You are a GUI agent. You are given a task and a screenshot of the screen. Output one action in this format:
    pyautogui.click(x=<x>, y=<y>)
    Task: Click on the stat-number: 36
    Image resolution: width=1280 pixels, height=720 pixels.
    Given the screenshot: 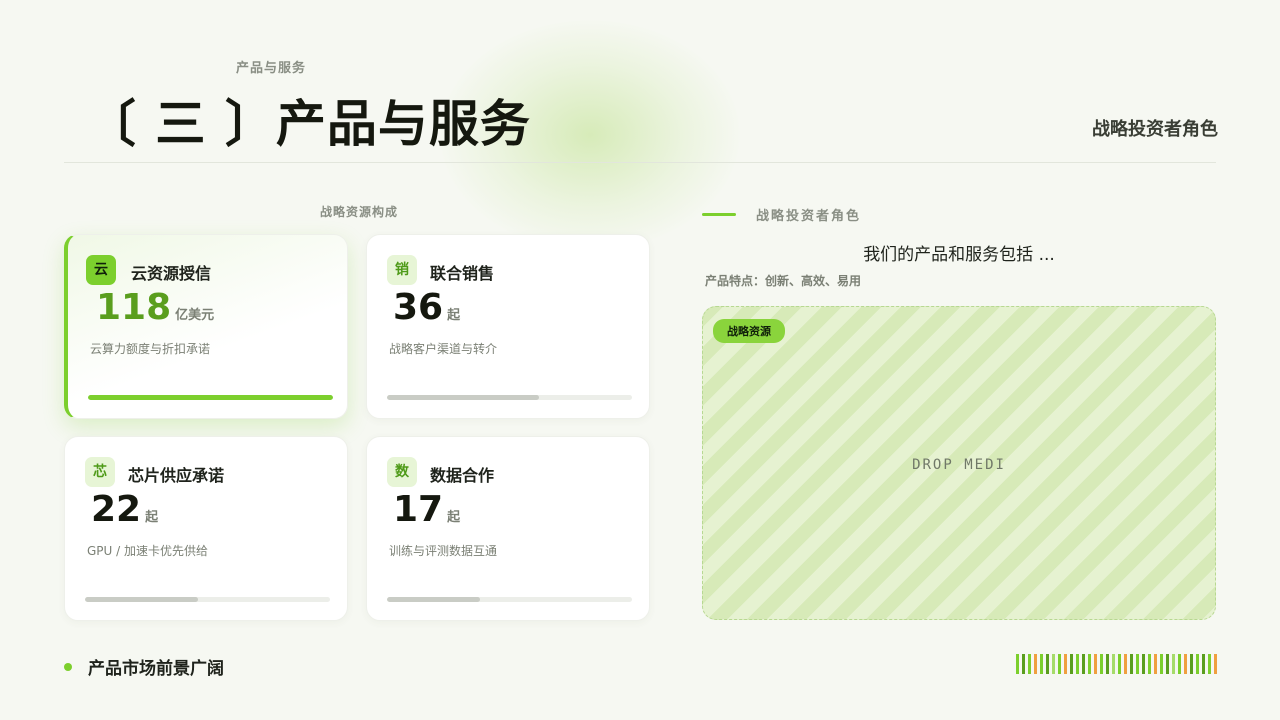 What is the action you would take?
    pyautogui.click(x=418, y=307)
    